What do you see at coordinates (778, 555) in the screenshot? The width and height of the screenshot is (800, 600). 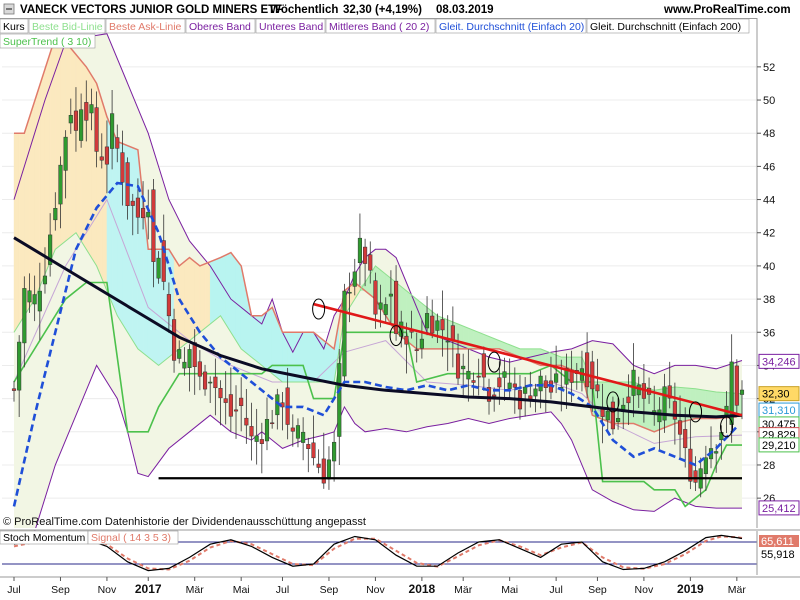 I see `sub-value-label: 55,918` at bounding box center [778, 555].